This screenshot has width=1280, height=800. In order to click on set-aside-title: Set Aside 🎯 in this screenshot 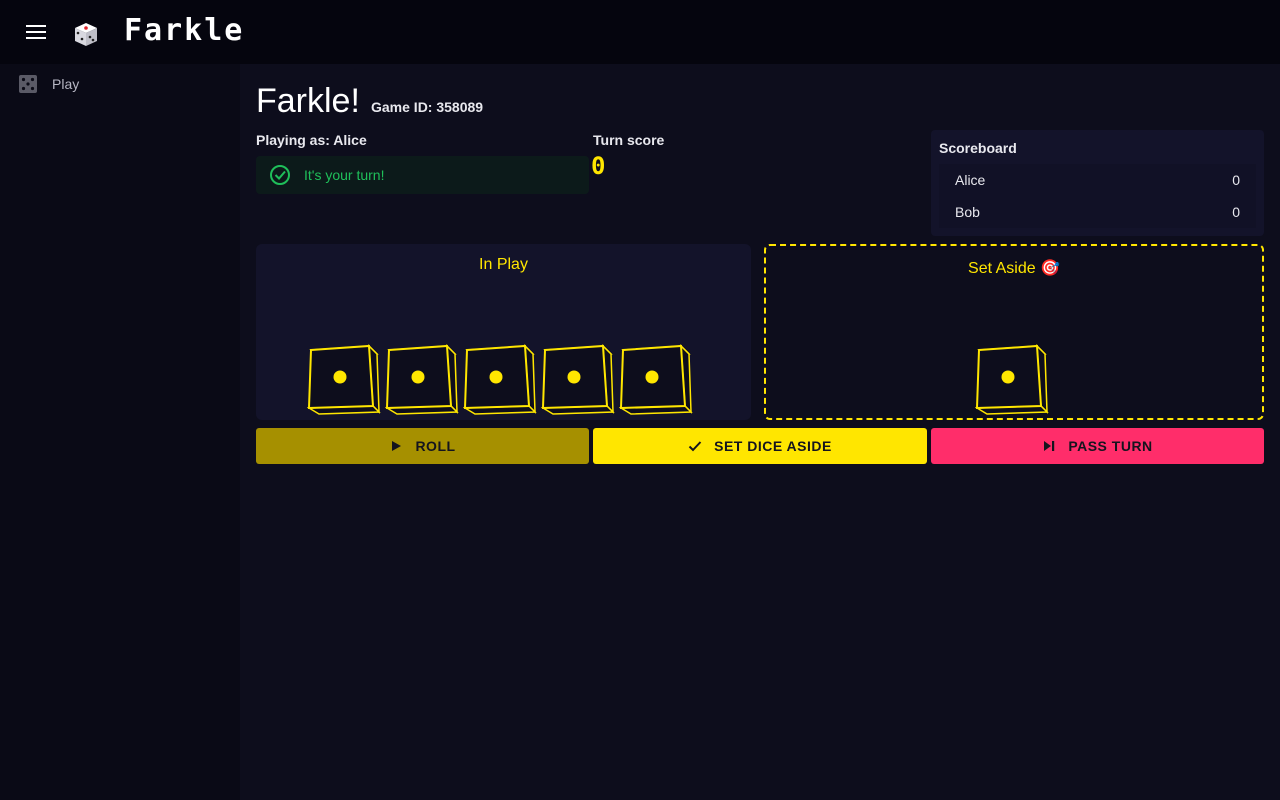, I will do `click(1014, 268)`.